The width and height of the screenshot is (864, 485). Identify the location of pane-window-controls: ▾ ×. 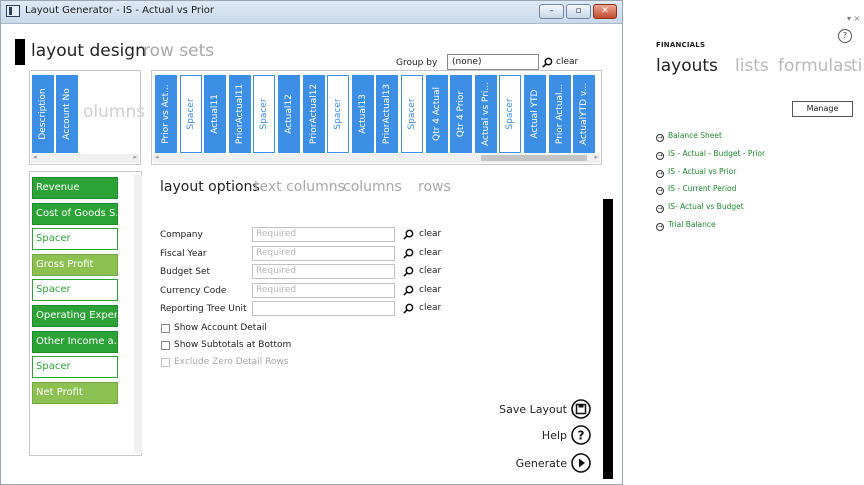
(853, 18).